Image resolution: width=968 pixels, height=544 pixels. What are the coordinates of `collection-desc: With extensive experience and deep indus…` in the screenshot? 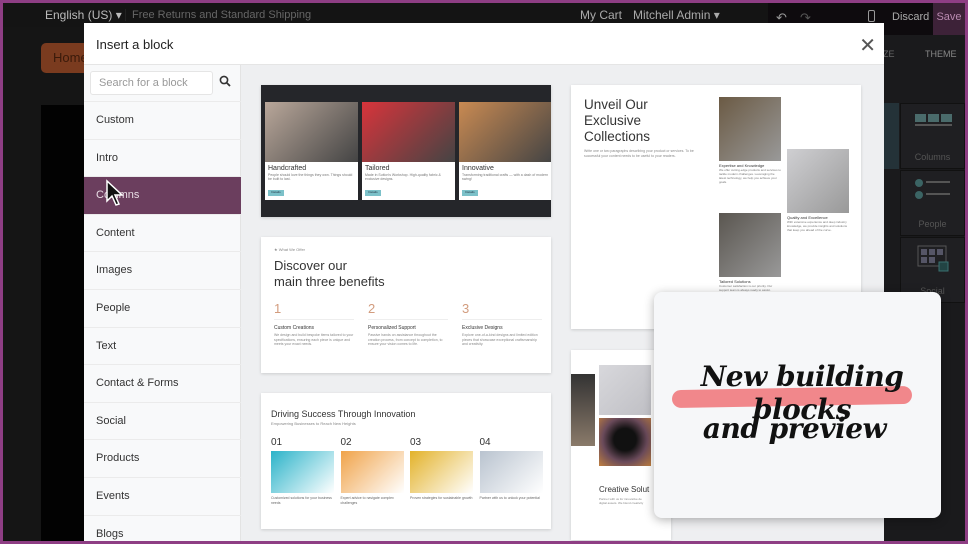 It's located at (817, 226).